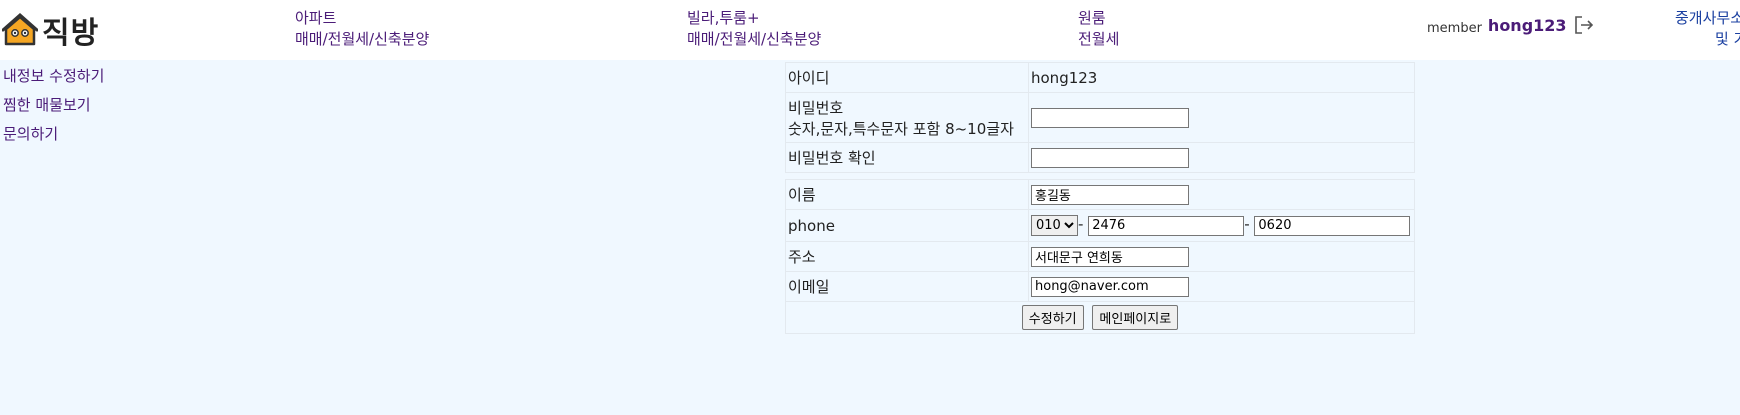 The height and width of the screenshot is (415, 1740). What do you see at coordinates (1221, 77) in the screenshot?
I see `id-value: hong123` at bounding box center [1221, 77].